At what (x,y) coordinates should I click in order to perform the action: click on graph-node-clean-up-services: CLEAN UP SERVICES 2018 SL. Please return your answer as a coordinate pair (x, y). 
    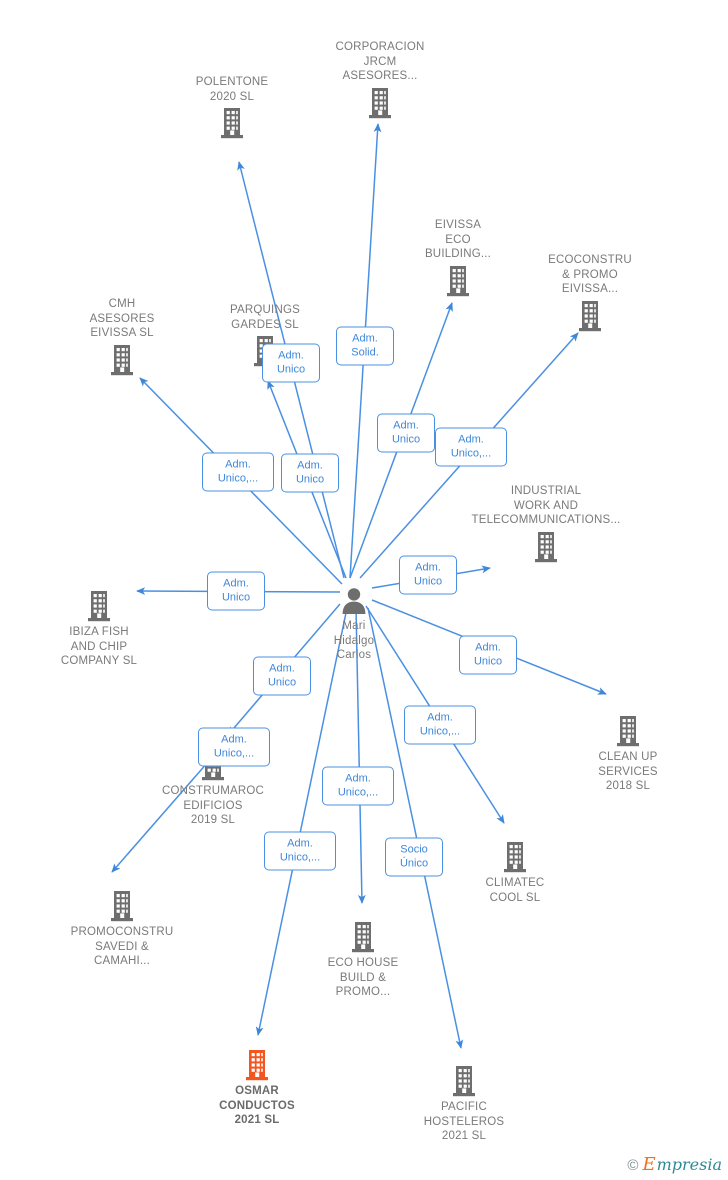
    Looking at the image, I should click on (628, 754).